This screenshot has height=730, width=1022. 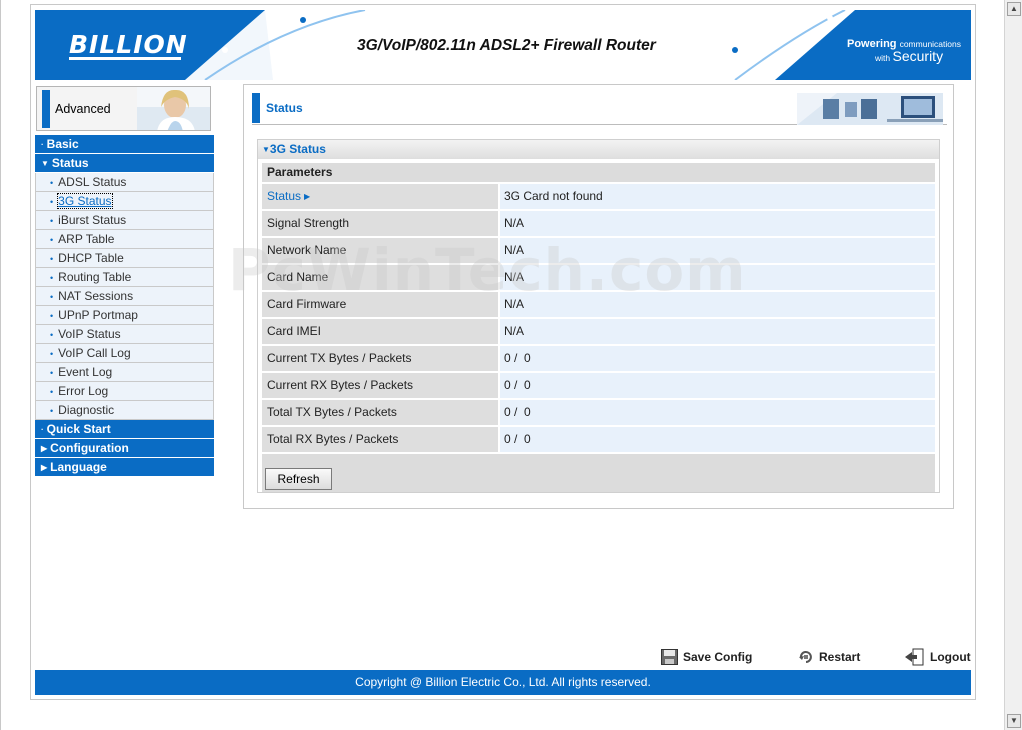 I want to click on parameters-header: Parameters, so click(x=598, y=172).